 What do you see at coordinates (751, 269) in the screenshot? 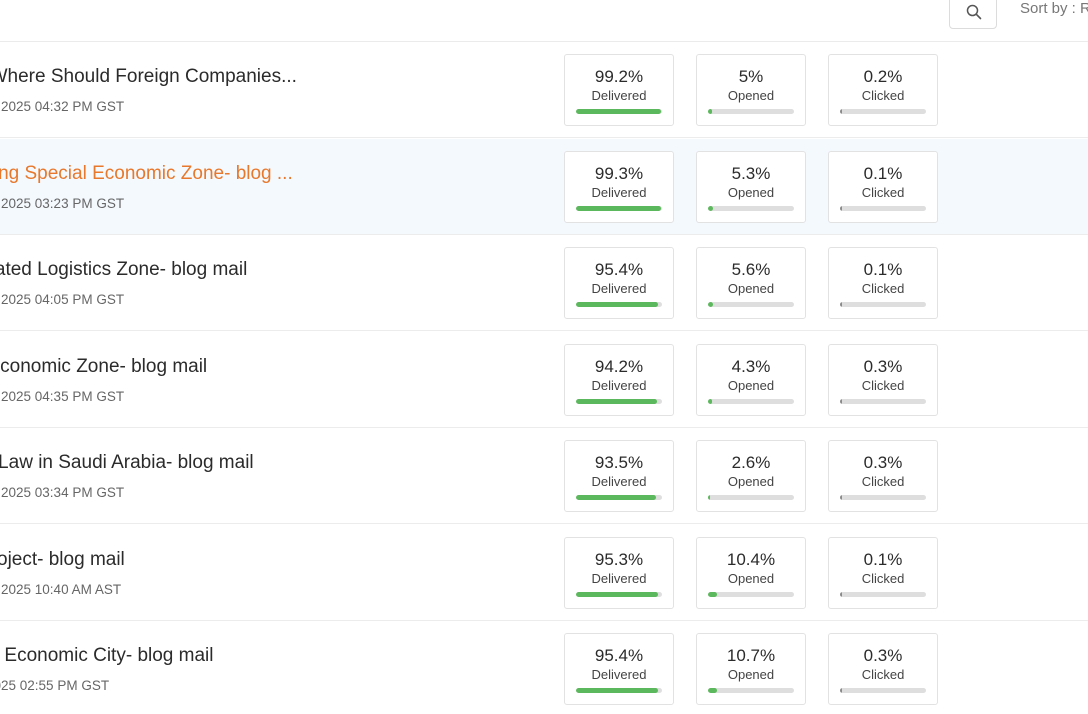
I see `opened-percent: 5.6%` at bounding box center [751, 269].